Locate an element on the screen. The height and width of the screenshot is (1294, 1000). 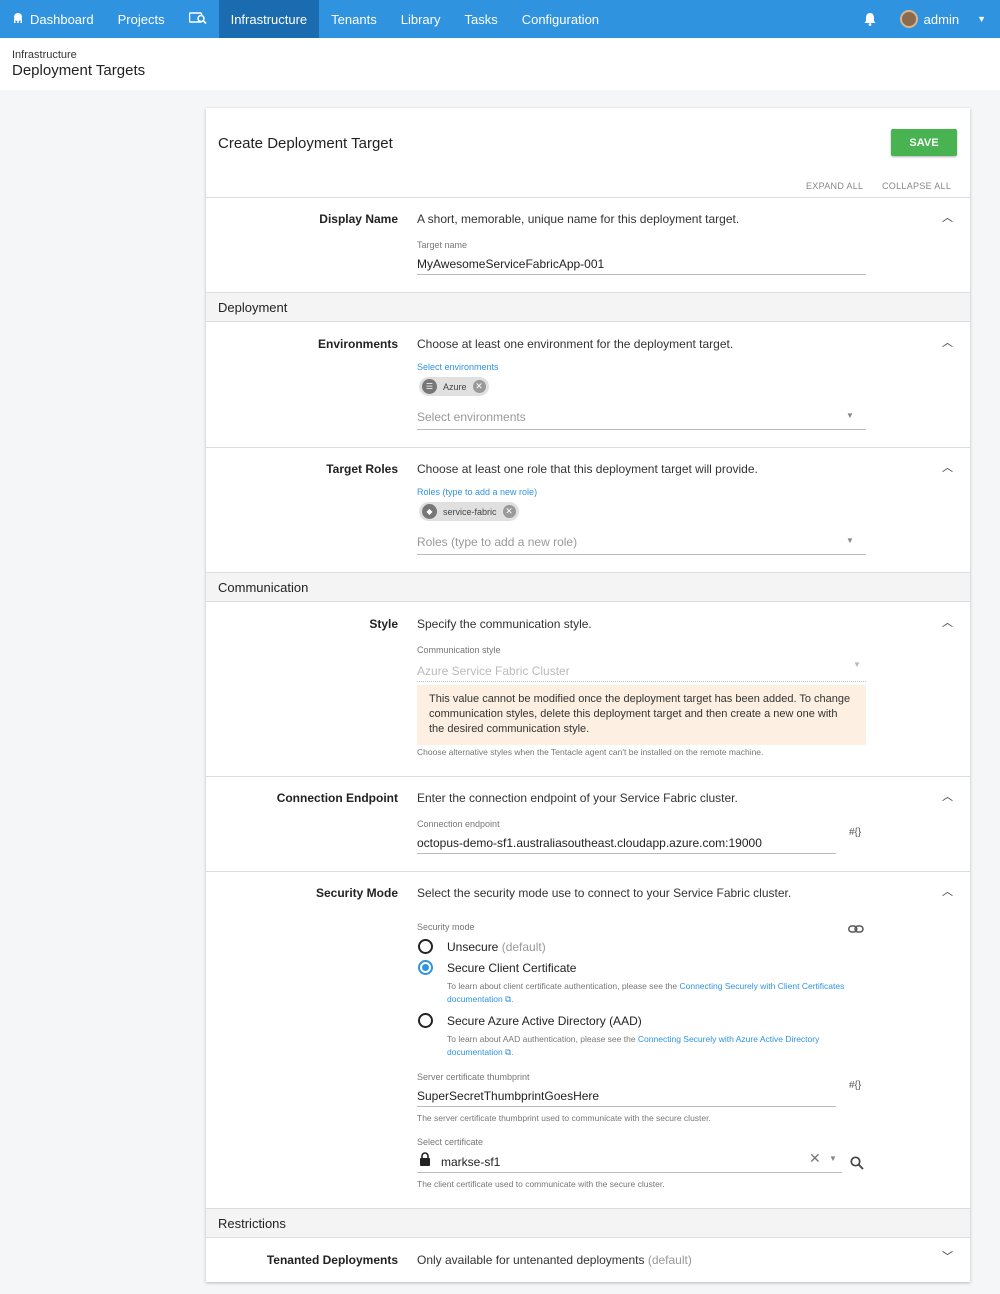
clear-icon: ✕ is located at coordinates (815, 1158).